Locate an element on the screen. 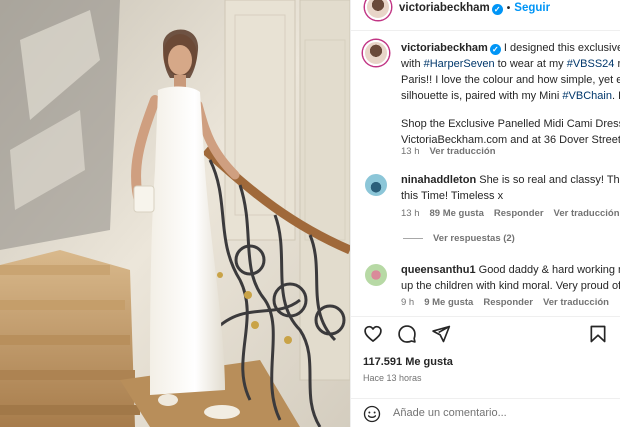  caption-line2-mid: to wear at my is located at coordinates (530, 64).